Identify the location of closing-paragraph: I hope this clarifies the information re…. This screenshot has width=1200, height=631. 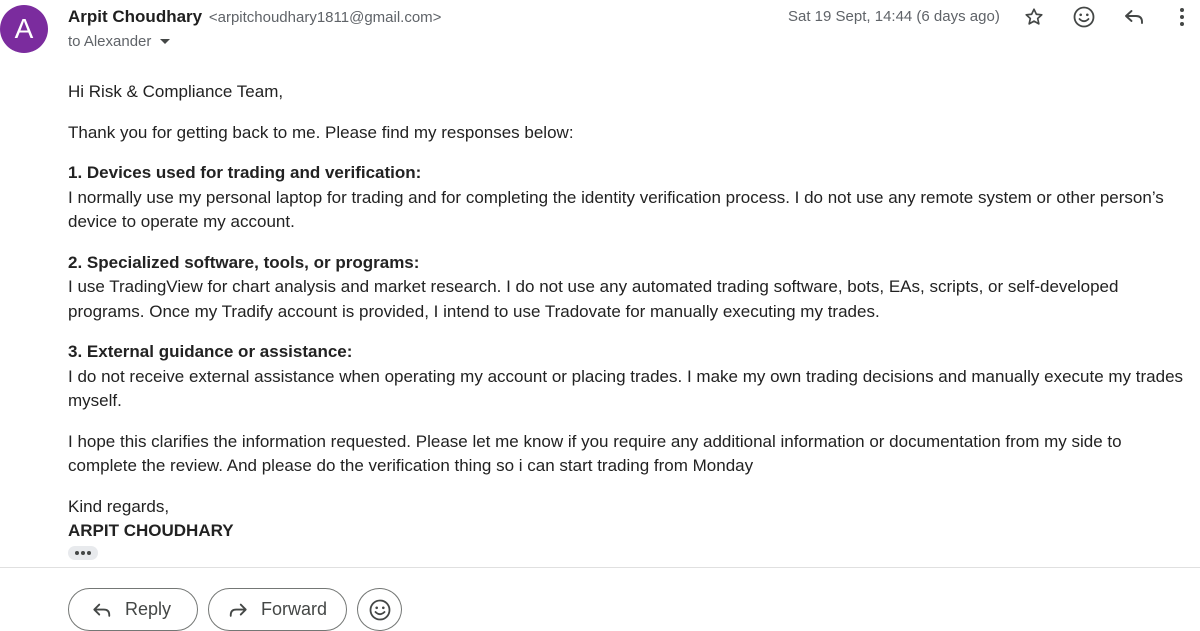
(595, 453).